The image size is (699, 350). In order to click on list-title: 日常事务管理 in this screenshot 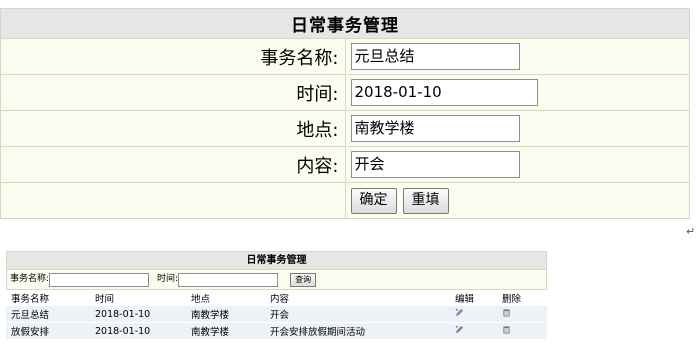, I will do `click(276, 260)`.